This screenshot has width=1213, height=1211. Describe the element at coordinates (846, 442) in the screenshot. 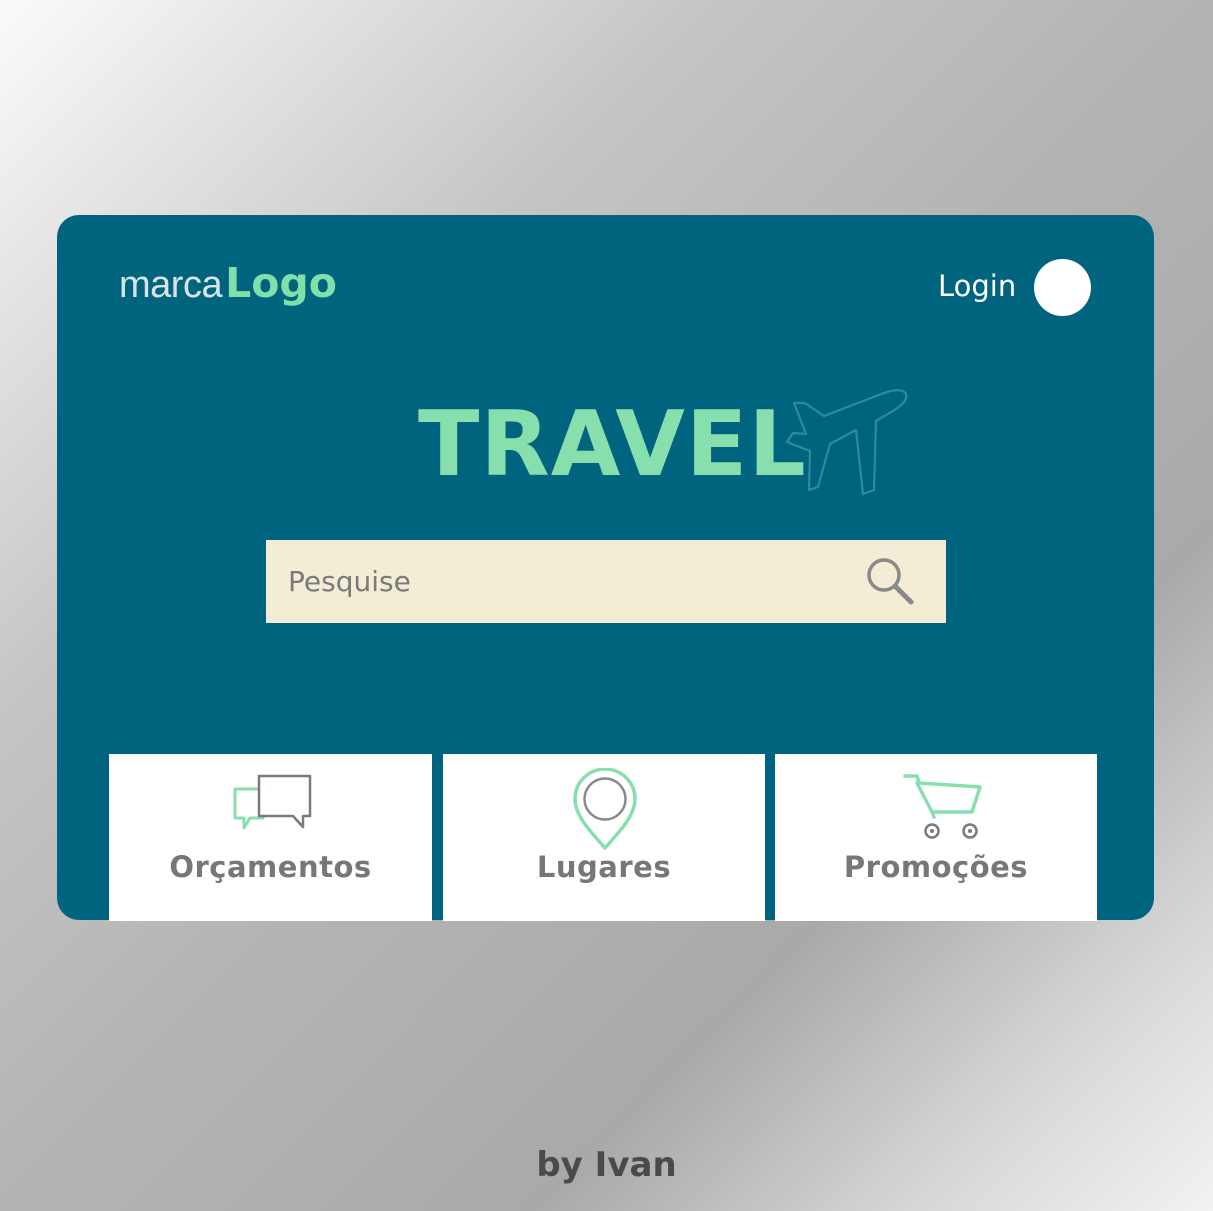

I see `airplane-icon` at that location.